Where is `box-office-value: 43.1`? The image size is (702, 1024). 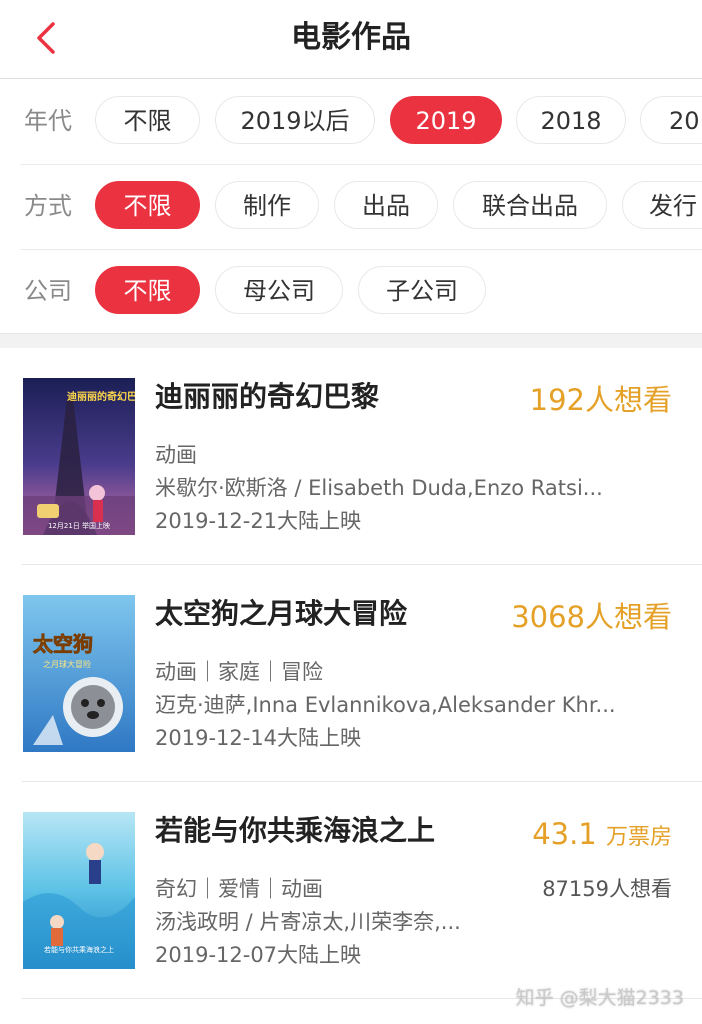 box-office-value: 43.1 is located at coordinates (564, 834).